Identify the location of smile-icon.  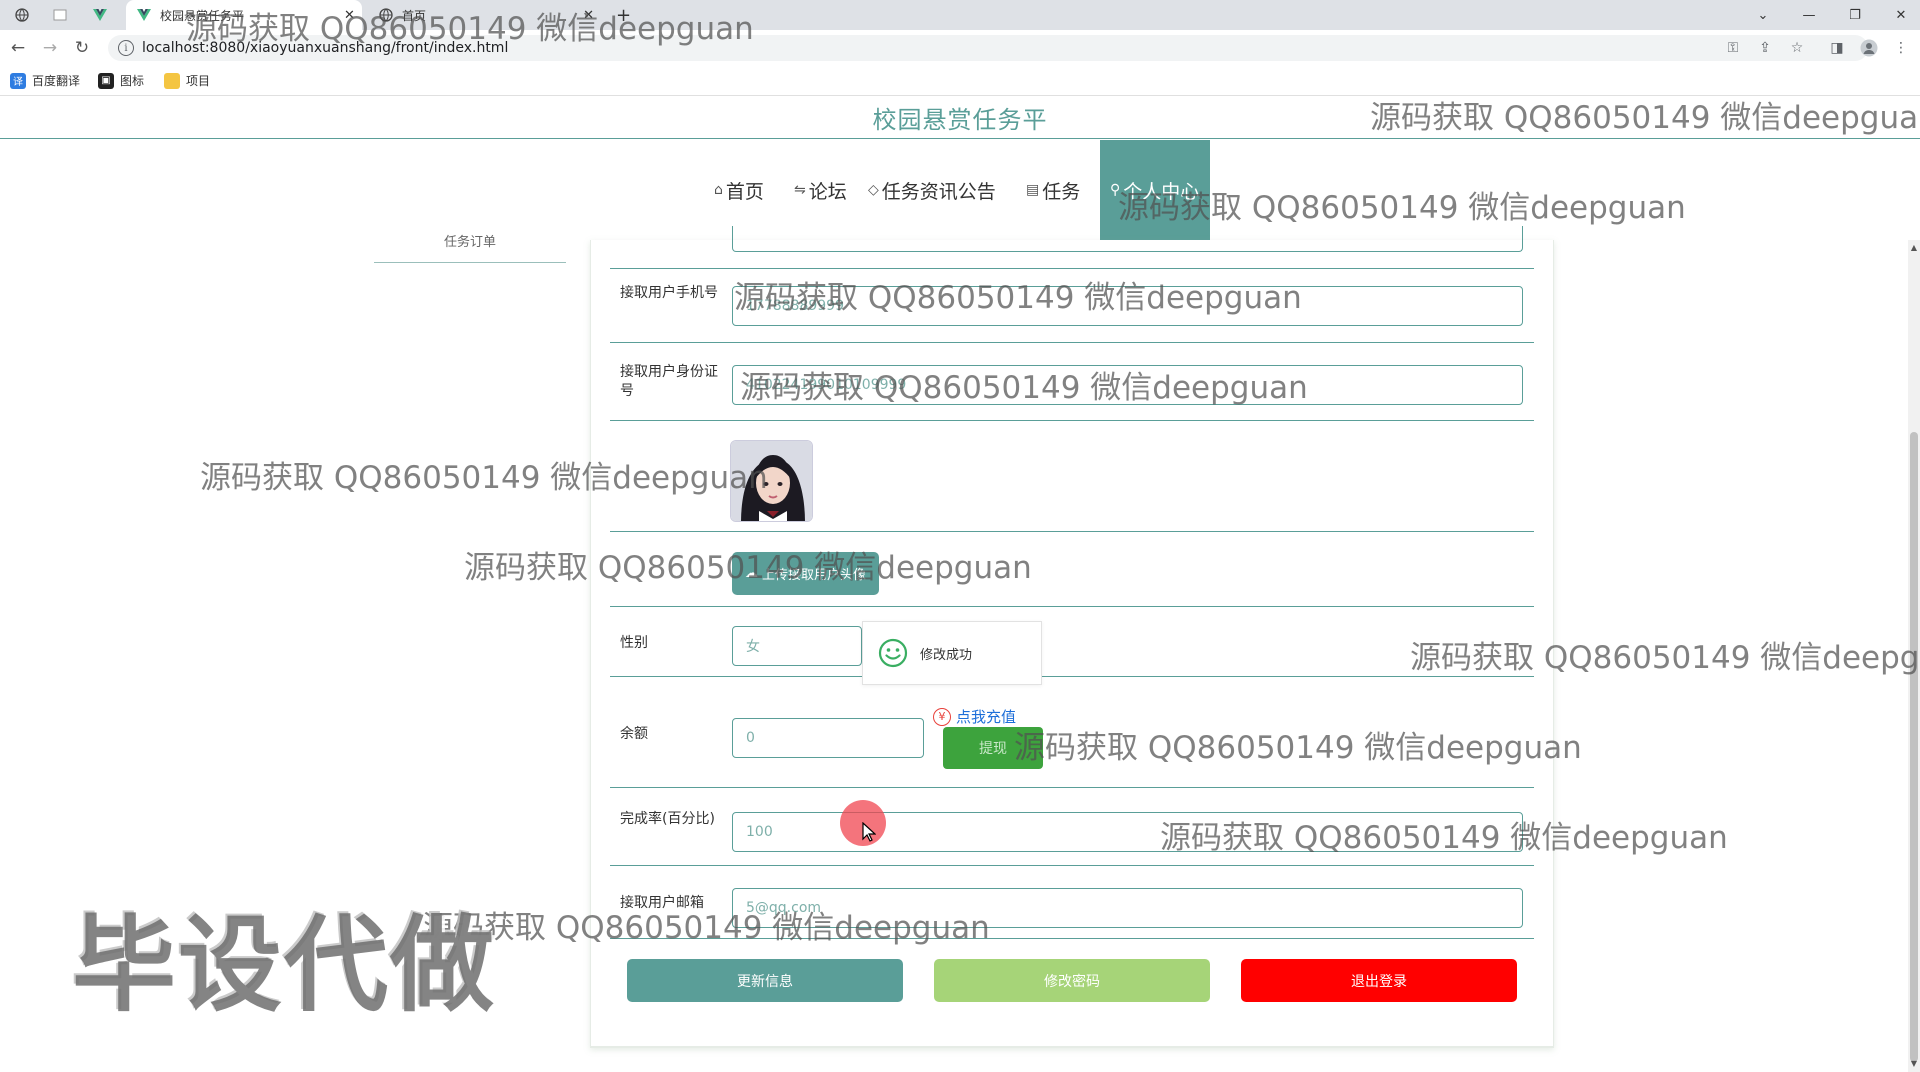
(893, 653).